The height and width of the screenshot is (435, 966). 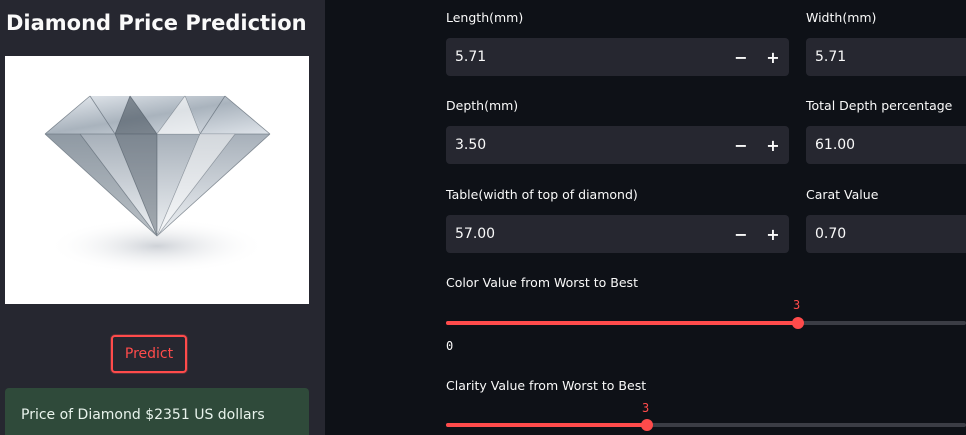 What do you see at coordinates (450, 346) in the screenshot?
I see `color-slider-min: 0` at bounding box center [450, 346].